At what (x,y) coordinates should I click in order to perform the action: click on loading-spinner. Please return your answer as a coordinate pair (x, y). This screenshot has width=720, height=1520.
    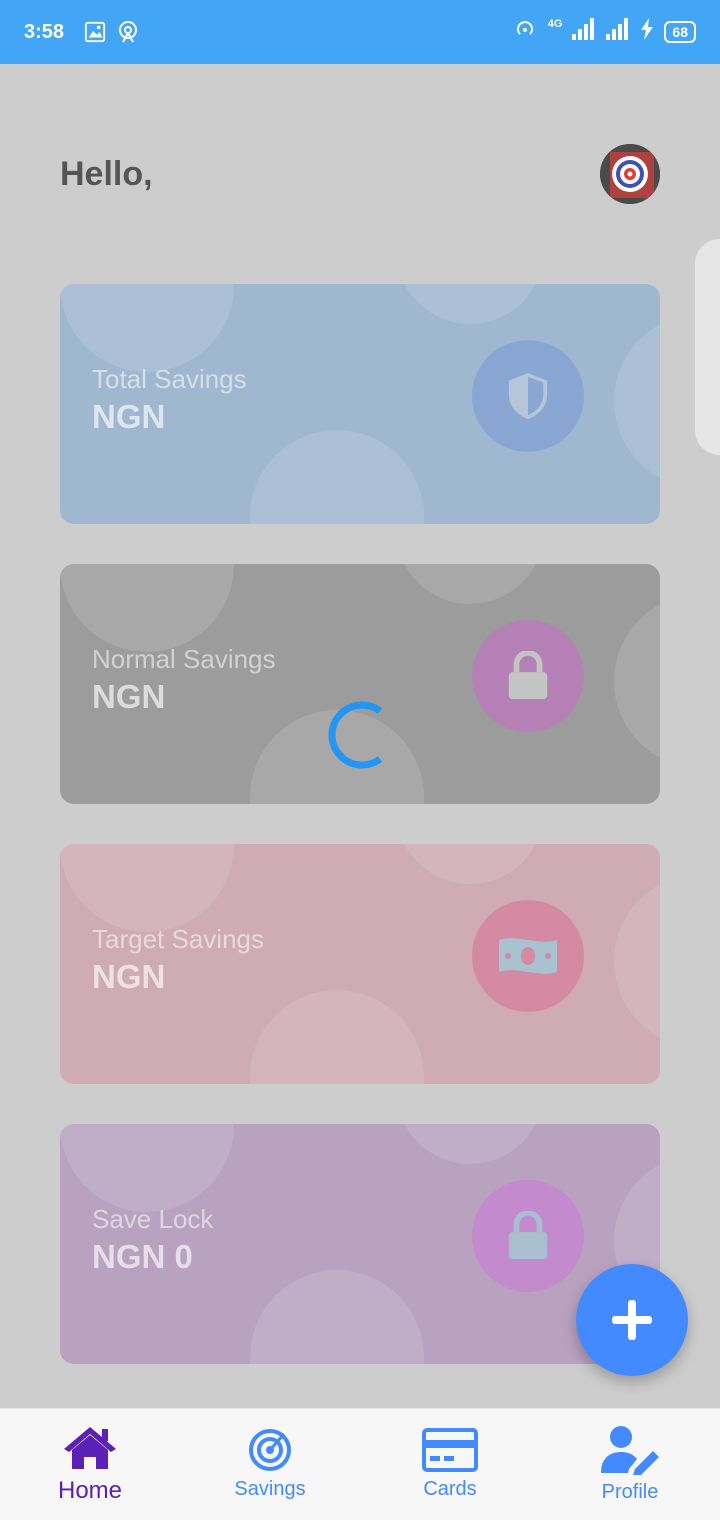
    Looking at the image, I should click on (359, 735).